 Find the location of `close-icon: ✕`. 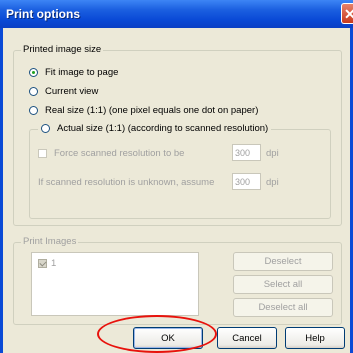

close-icon: ✕ is located at coordinates (348, 14).